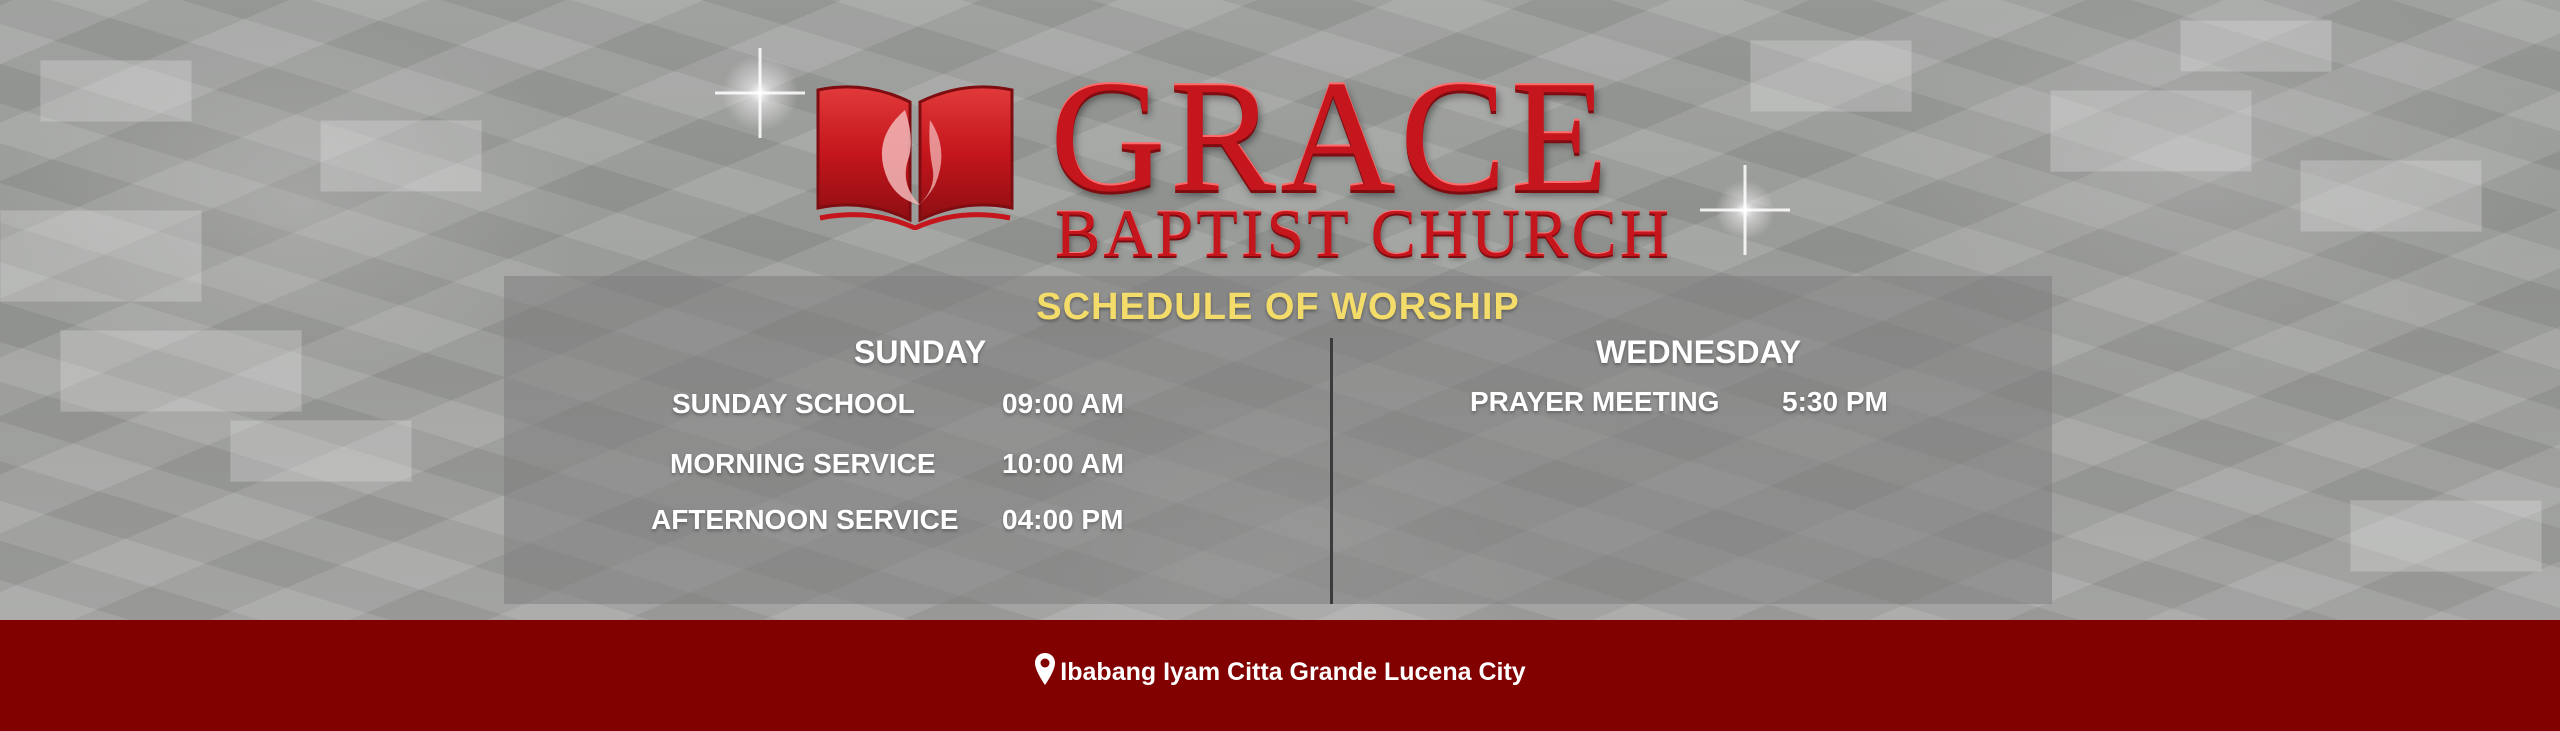 The height and width of the screenshot is (731, 2560). Describe the element at coordinates (1293, 672) in the screenshot. I see `address-text: Ibabang Iyam Citta Grande Lucena City` at that location.